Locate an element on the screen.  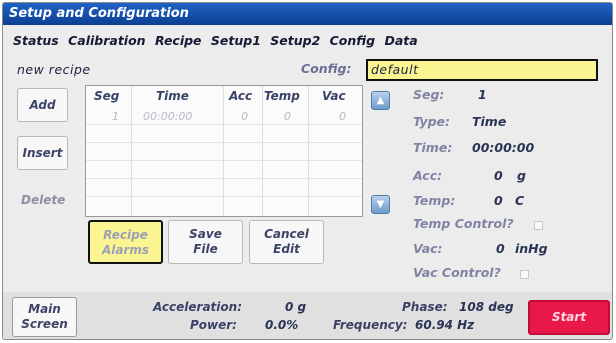
acc-value: 0 is located at coordinates (498, 175).